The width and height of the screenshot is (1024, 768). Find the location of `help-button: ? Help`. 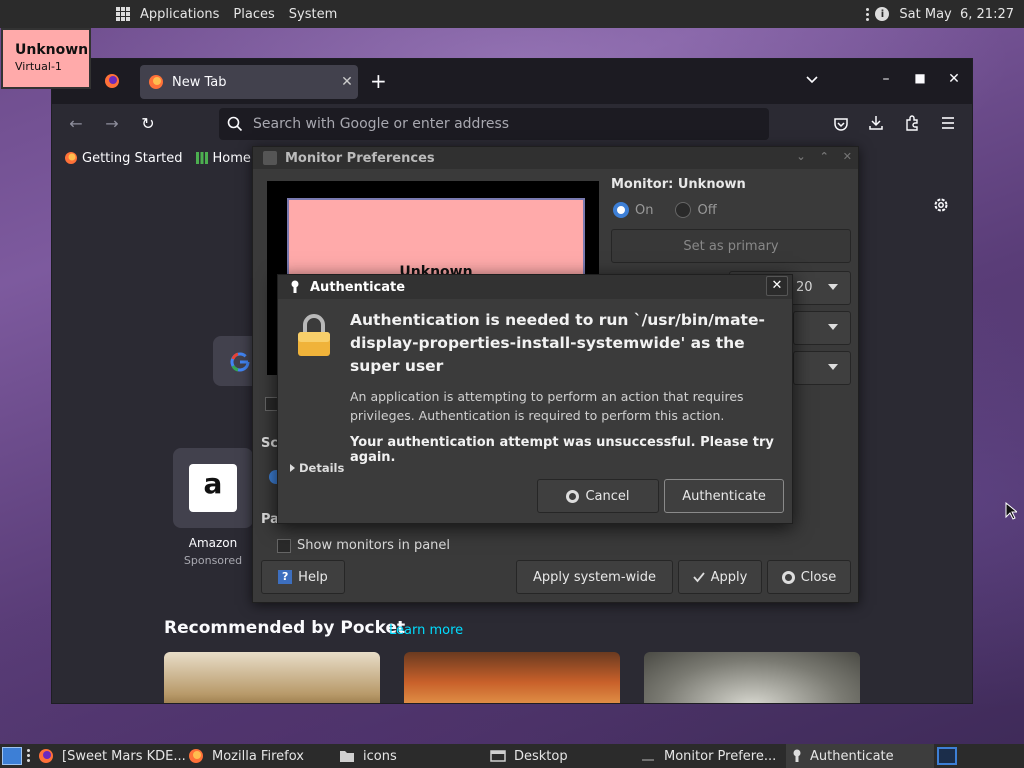

help-button: ? Help is located at coordinates (303, 577).